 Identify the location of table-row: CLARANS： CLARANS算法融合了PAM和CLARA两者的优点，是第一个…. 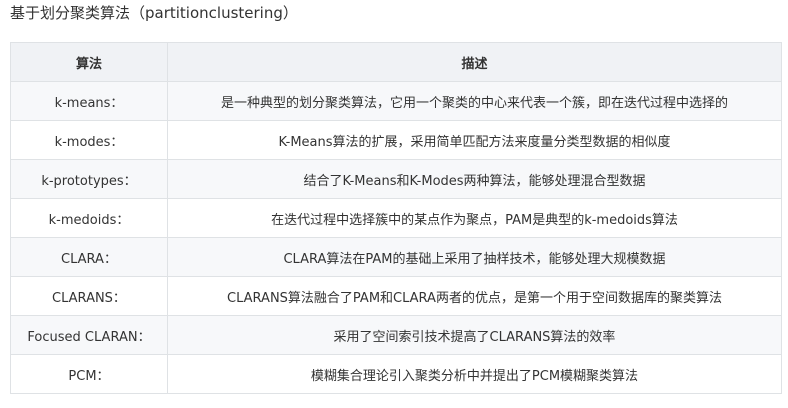
(396, 296).